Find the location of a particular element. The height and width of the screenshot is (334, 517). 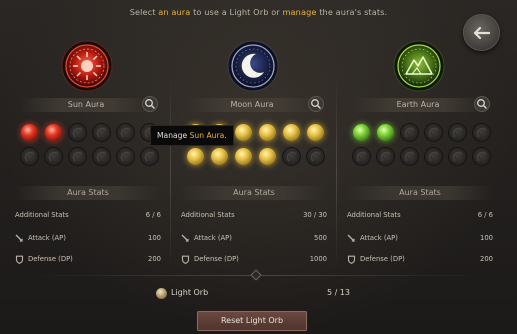

reset-light-orb-button: Reset Light Orb is located at coordinates (252, 321).